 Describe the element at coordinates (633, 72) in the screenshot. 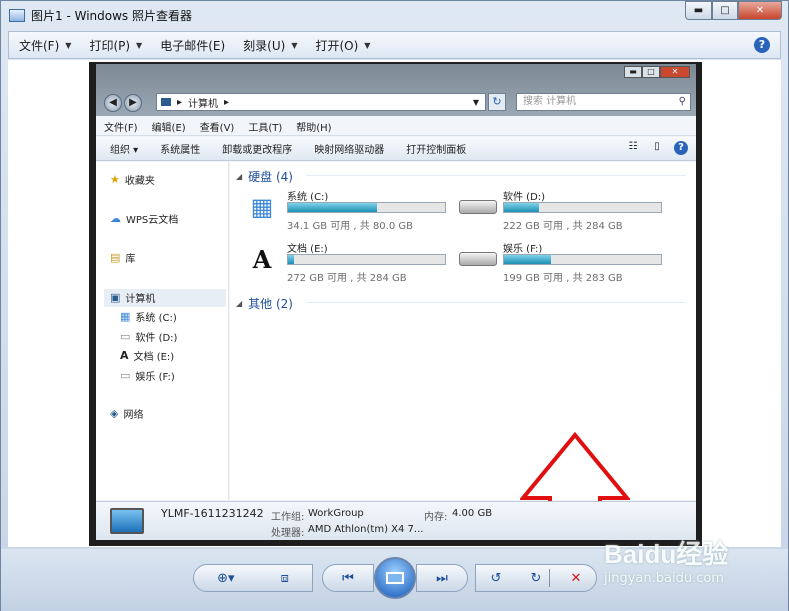

I see `explorer-minimize-icon: ▬` at that location.